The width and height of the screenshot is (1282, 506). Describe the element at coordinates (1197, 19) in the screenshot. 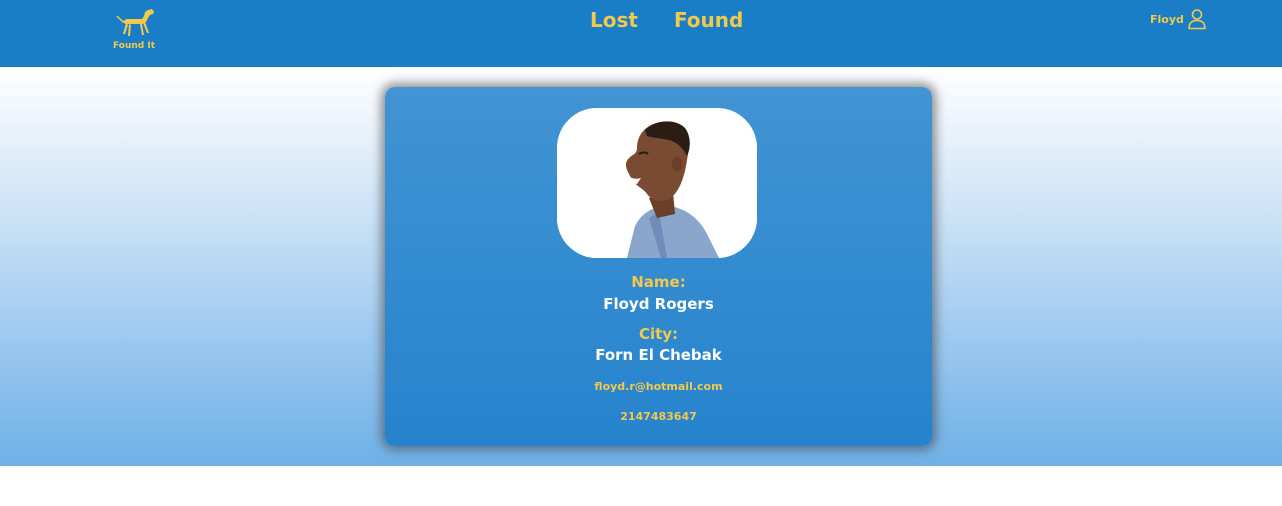

I see `user-icon` at that location.